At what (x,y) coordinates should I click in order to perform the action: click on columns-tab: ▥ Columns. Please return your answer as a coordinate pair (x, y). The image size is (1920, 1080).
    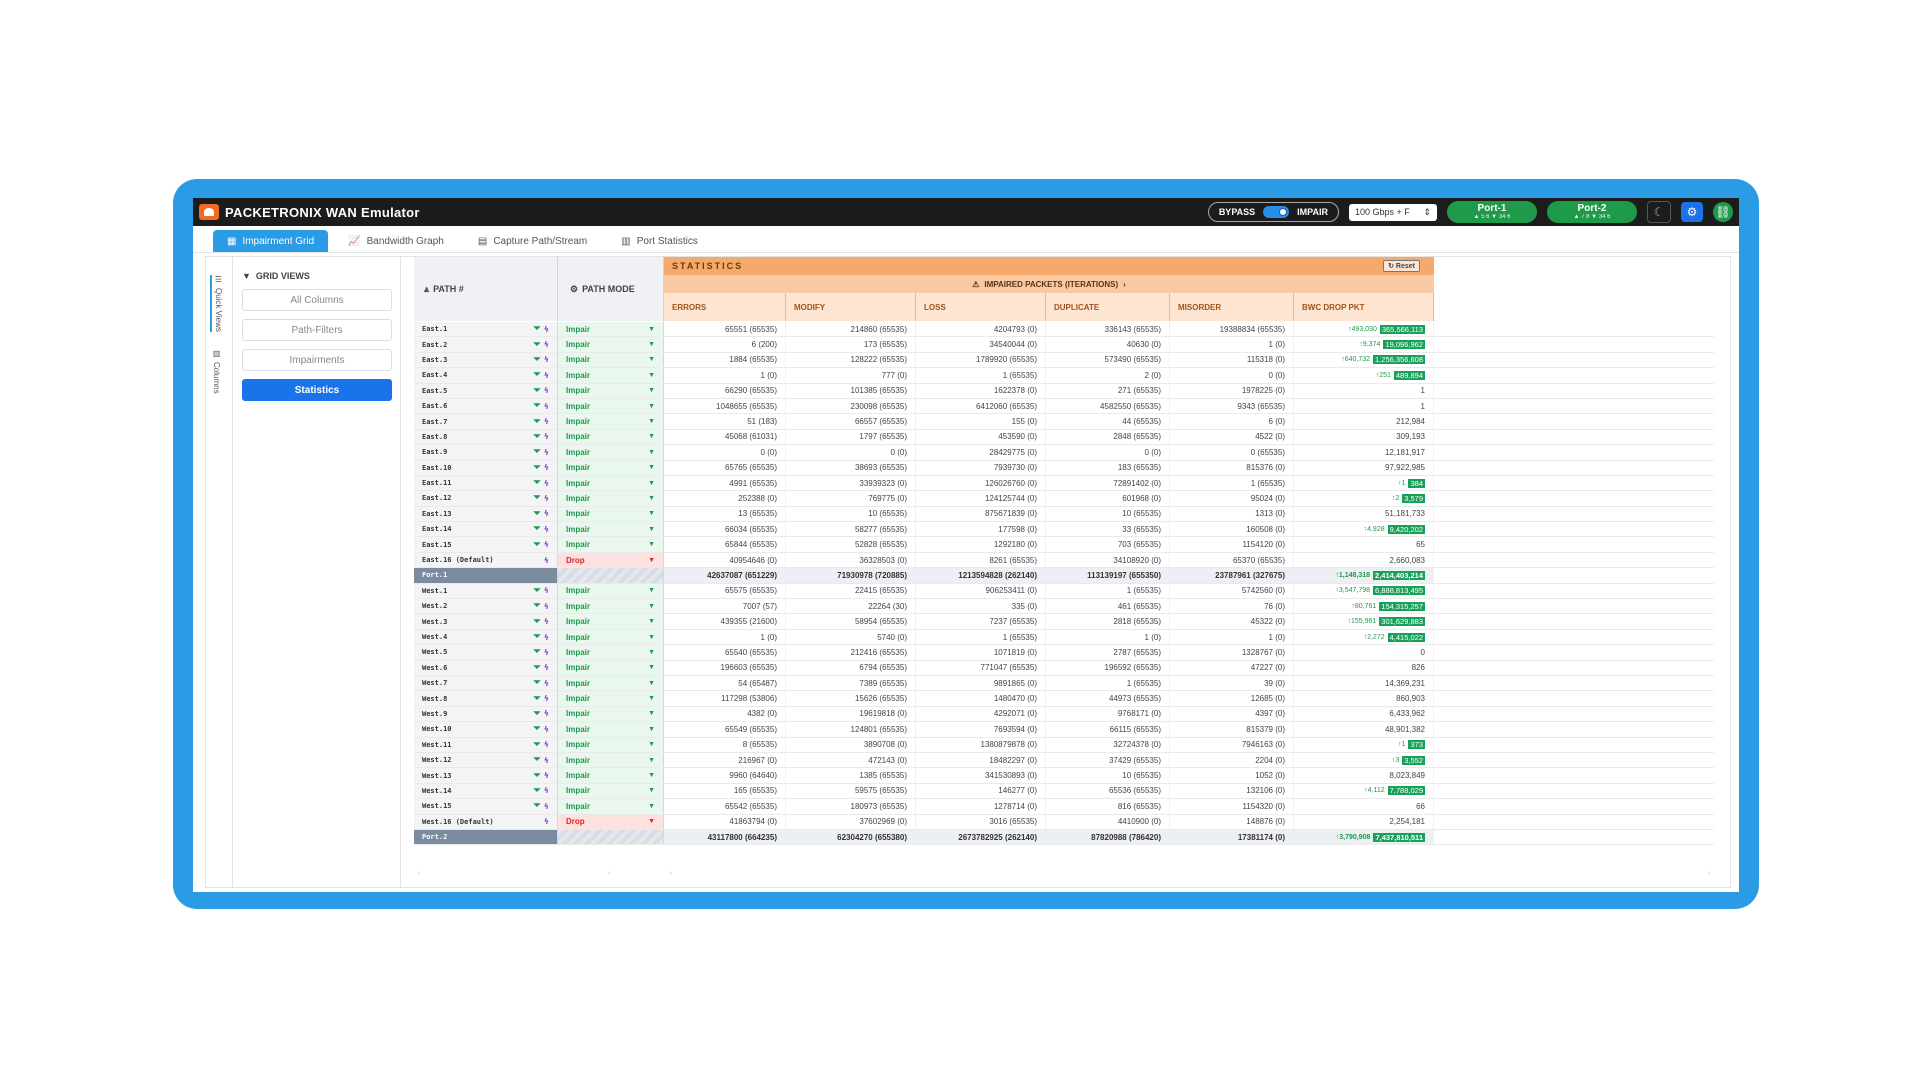
    Looking at the image, I should click on (216, 371).